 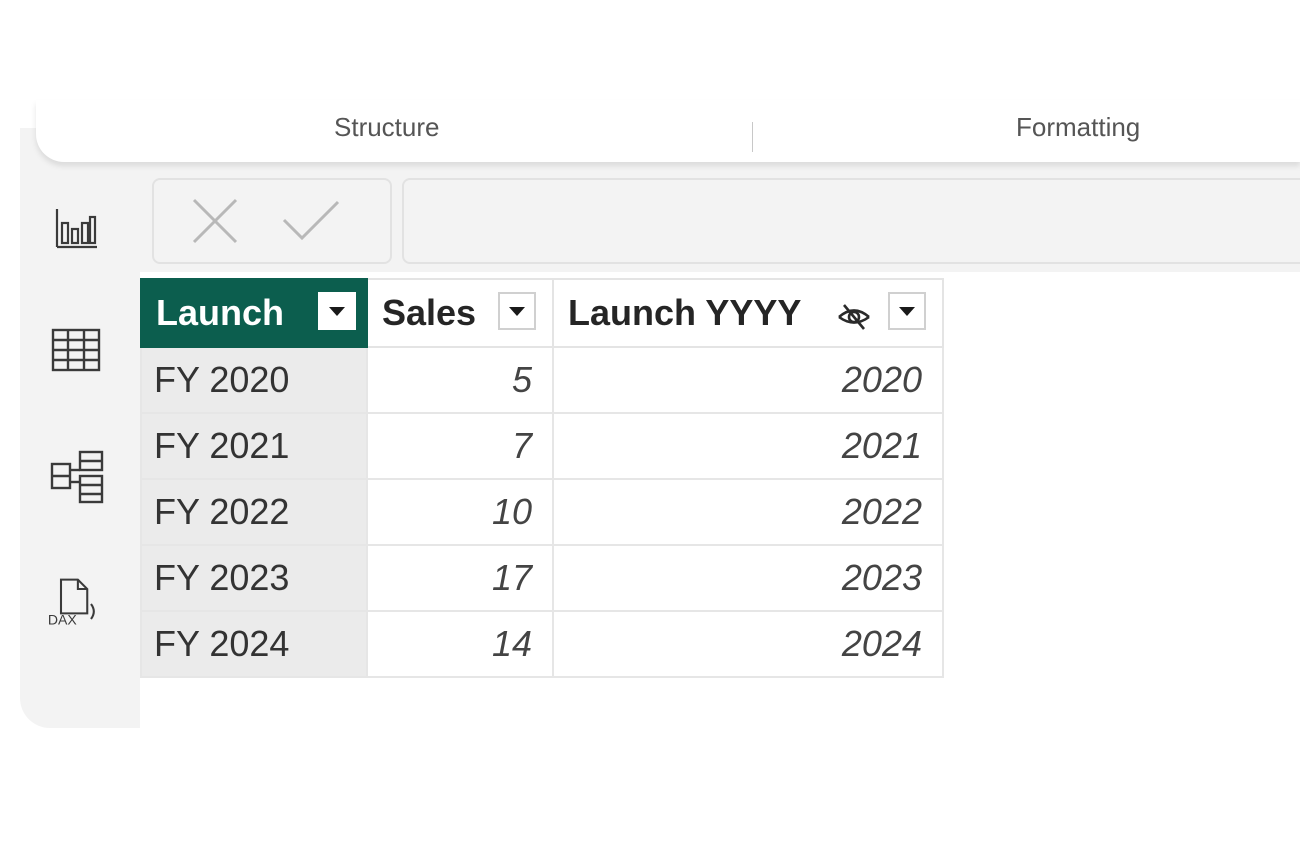 I want to click on table-grid-icon, so click(x=76, y=350).